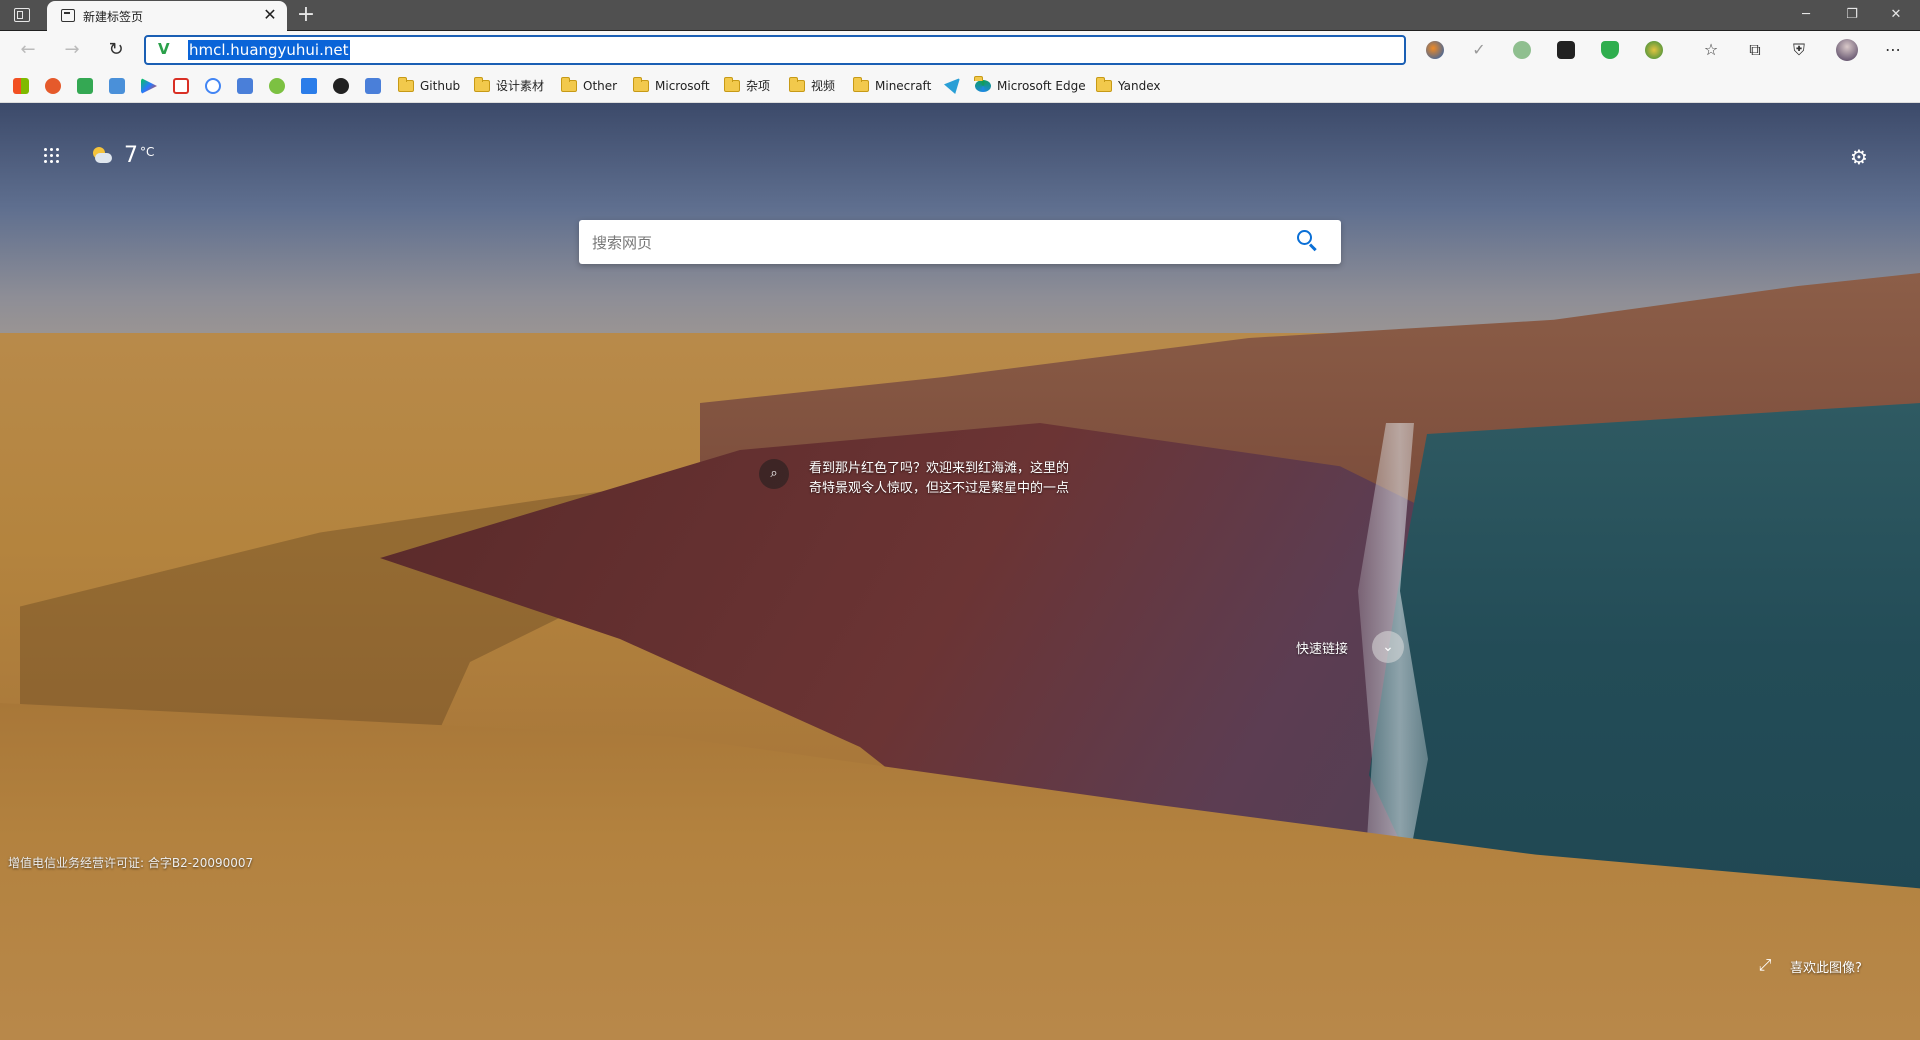 The width and height of the screenshot is (1920, 1040). Describe the element at coordinates (1893, 50) in the screenshot. I see `more-menu-icon: ⋯` at that location.